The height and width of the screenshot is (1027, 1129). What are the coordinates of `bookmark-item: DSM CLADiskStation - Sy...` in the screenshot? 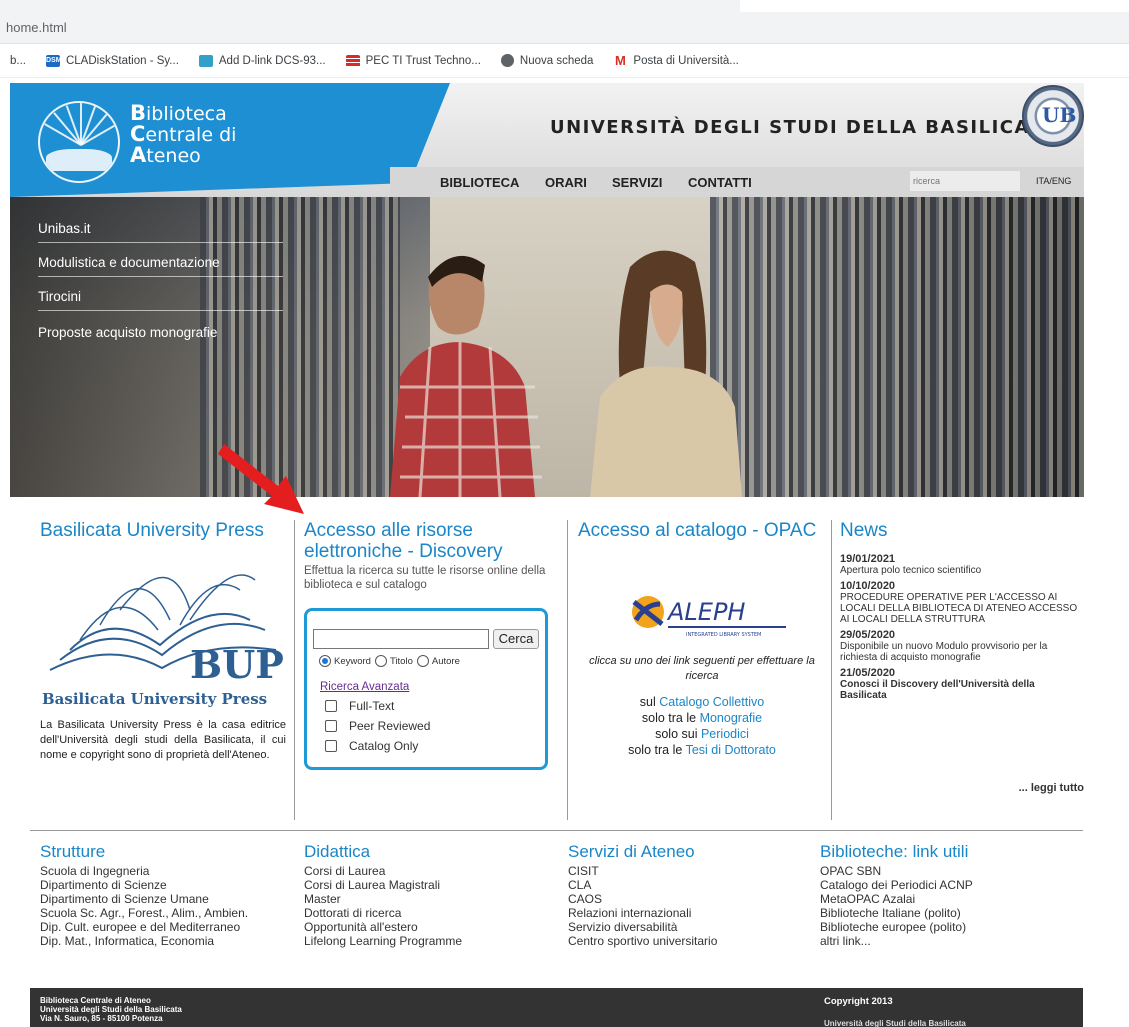 It's located at (112, 60).